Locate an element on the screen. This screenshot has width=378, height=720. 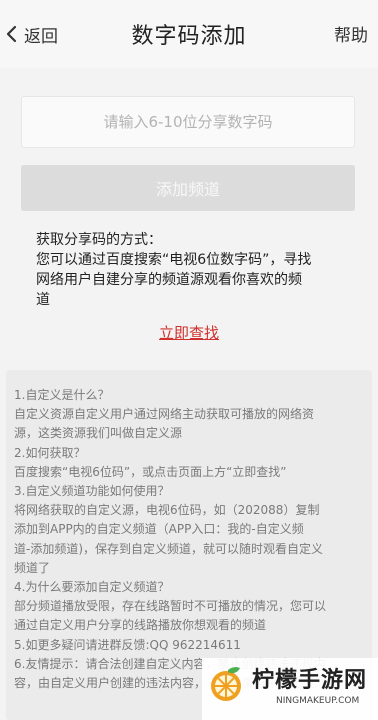
site-watermark: 柠檬手游网 NINGMAKEUP.COM is located at coordinates (290, 689).